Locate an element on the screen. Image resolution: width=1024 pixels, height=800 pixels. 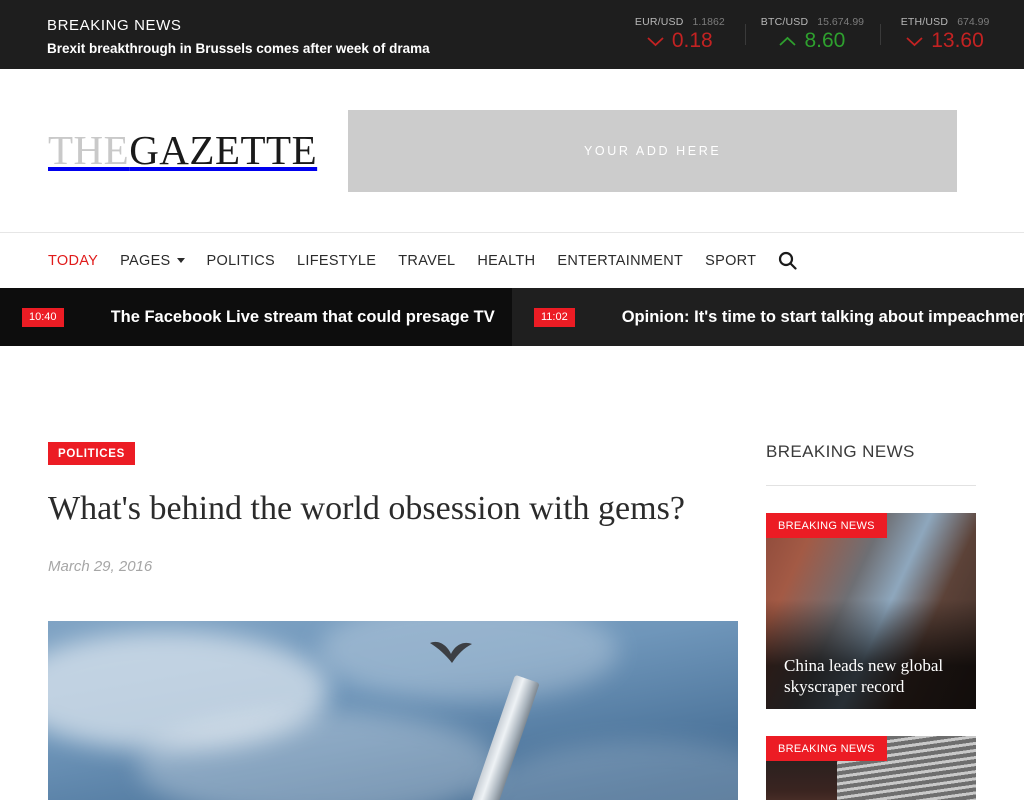
nav-item-today: TODAY is located at coordinates (73, 261).